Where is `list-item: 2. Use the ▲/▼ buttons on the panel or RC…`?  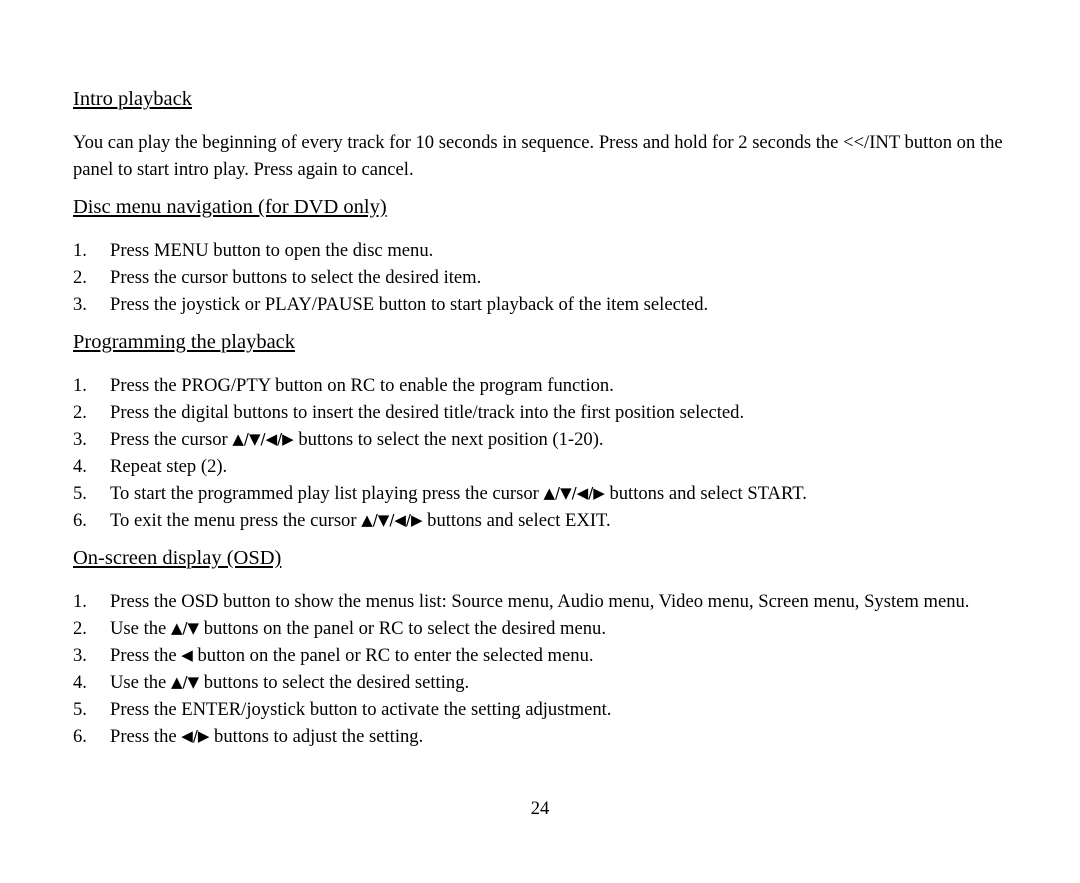 list-item: 2. Use the ▲/▼ buttons on the panel or RC… is located at coordinates (521, 628).